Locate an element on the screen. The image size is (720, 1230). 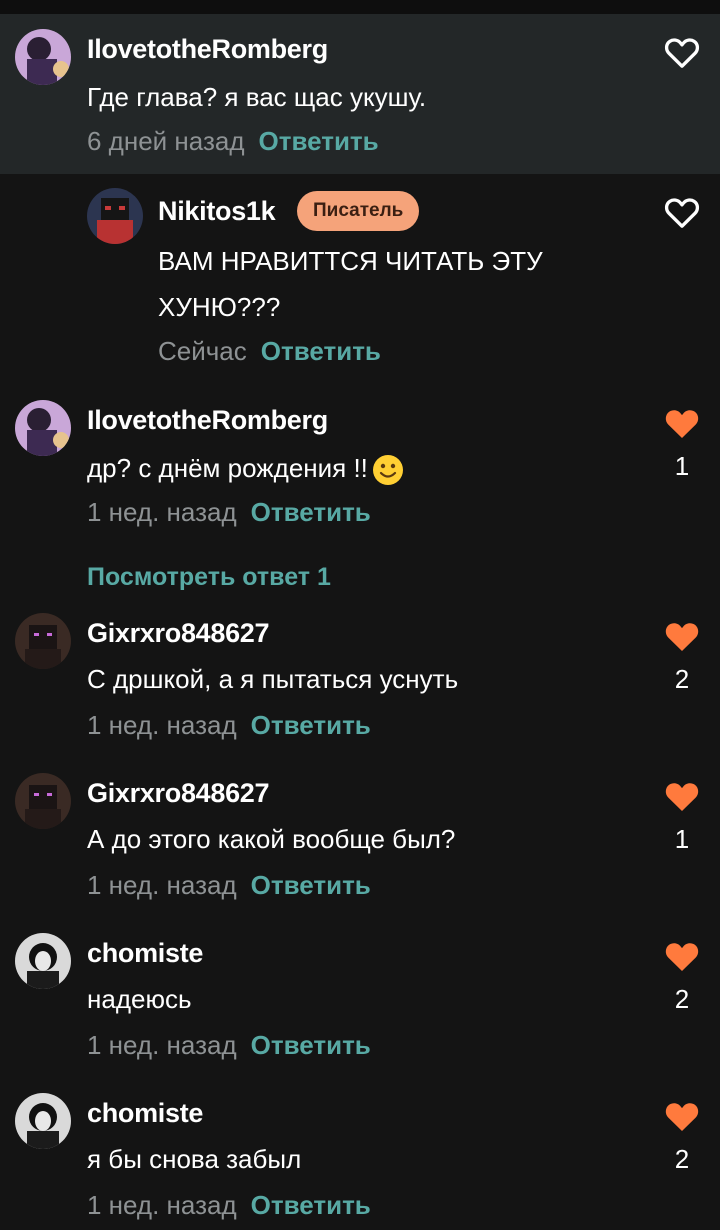
comment-text: С дршкой, а я пытаться уснуть is located at coordinates (273, 679).